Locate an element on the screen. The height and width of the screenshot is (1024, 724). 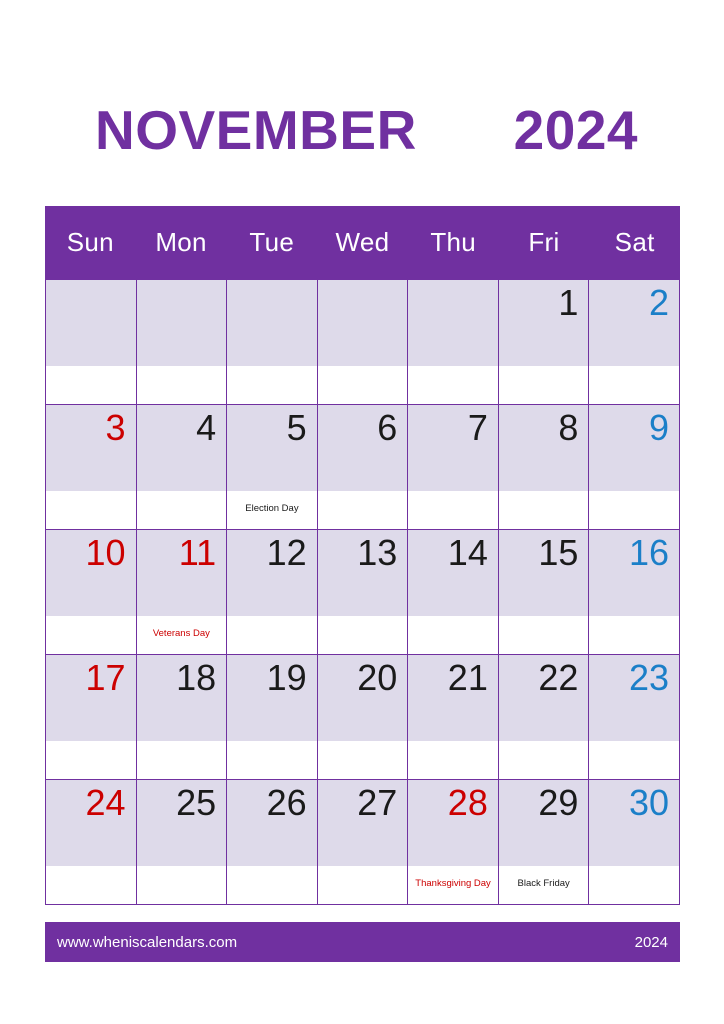
day-cell-6: 6 is located at coordinates (363, 467).